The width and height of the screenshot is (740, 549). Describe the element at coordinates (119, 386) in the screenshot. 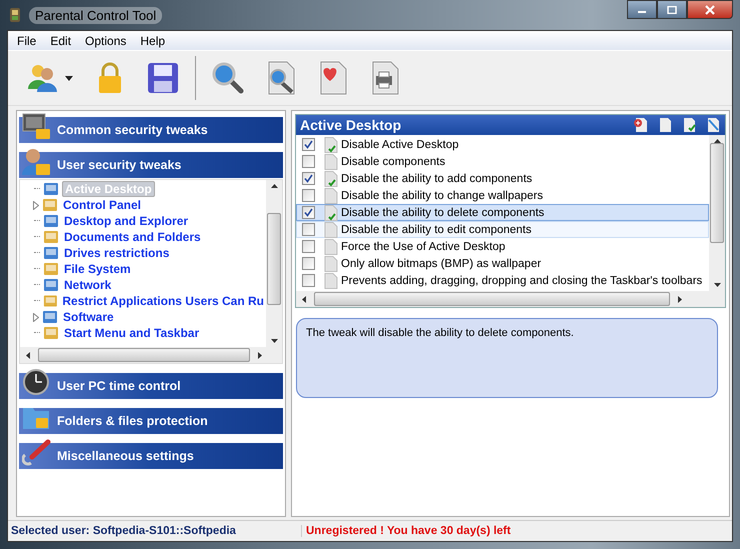

I see `section-title: User PC time control` at that location.